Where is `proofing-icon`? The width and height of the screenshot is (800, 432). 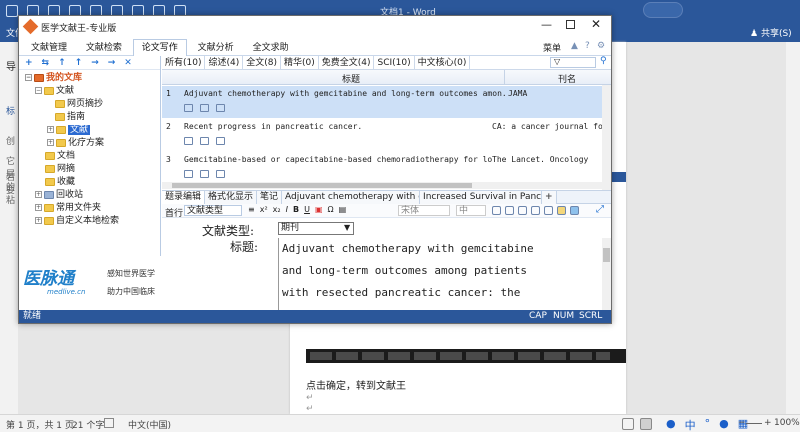 proofing-icon is located at coordinates (109, 423).